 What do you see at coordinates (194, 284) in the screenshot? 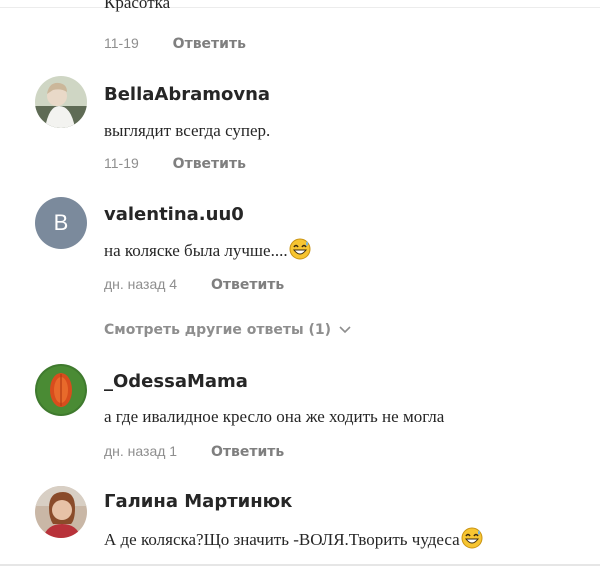
I see `comment-meta: дн. назад 4 Ответить` at bounding box center [194, 284].